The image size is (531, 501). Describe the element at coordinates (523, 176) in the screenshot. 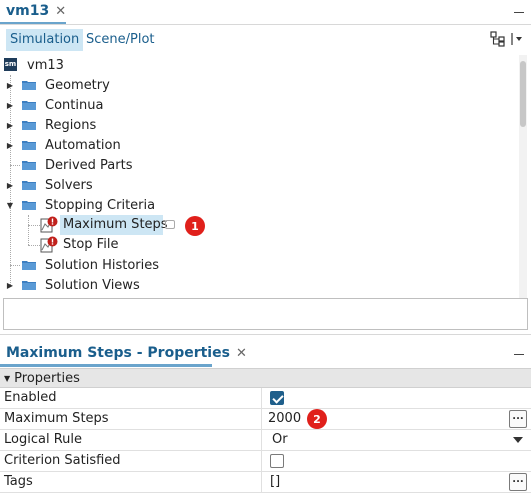

I see `vertical-scrollbar` at that location.